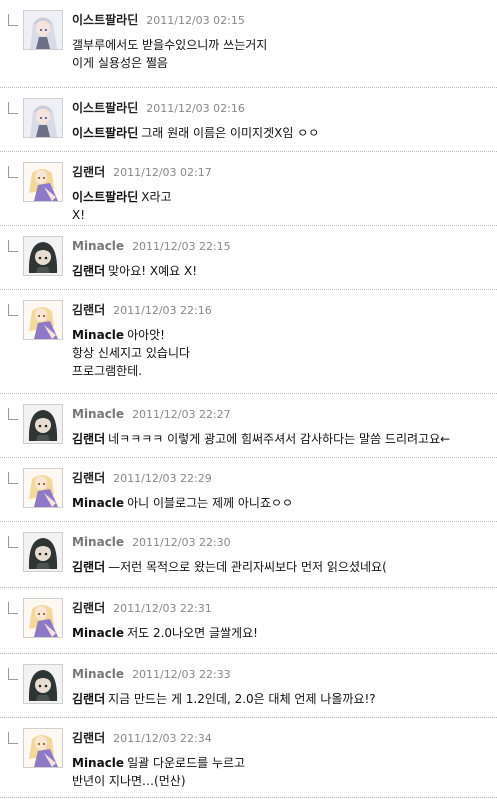  What do you see at coordinates (181, 674) in the screenshot?
I see `comment-date: 2011/12/03 22:33` at bounding box center [181, 674].